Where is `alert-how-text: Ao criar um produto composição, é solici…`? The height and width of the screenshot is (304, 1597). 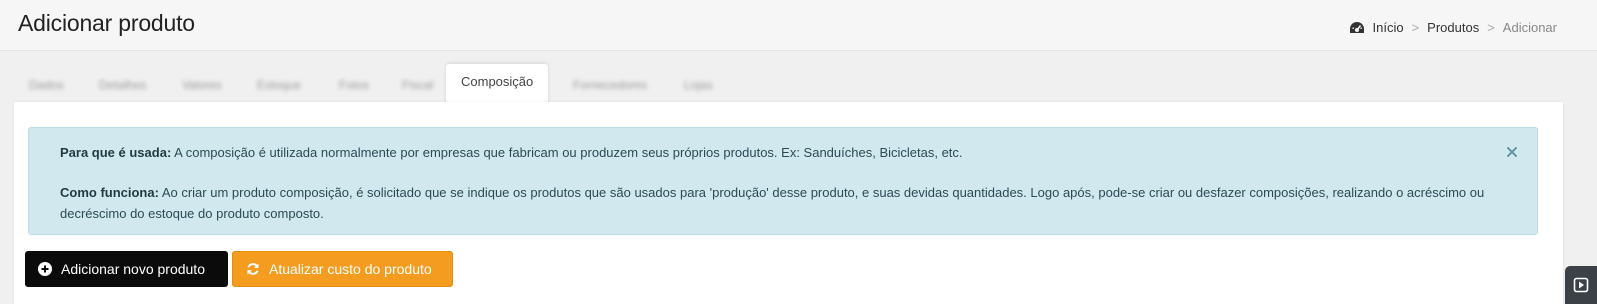
alert-how-text: Ao criar um produto composição, é solici… is located at coordinates (772, 203).